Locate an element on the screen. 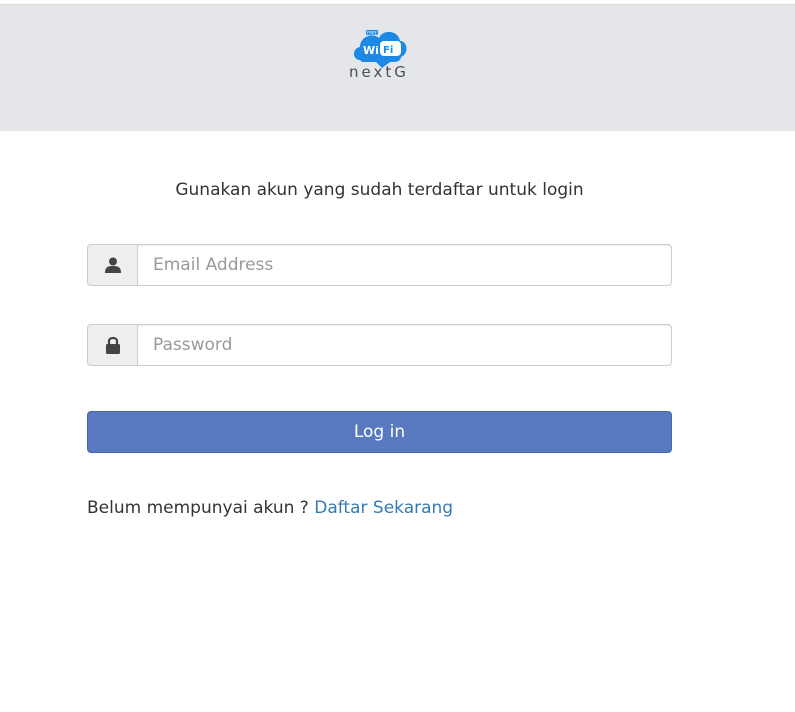 The width and height of the screenshot is (795, 712). user-icon is located at coordinates (112, 265).